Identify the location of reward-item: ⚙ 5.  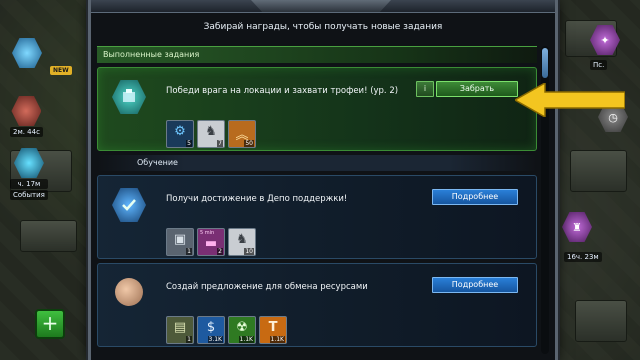
(180, 134).